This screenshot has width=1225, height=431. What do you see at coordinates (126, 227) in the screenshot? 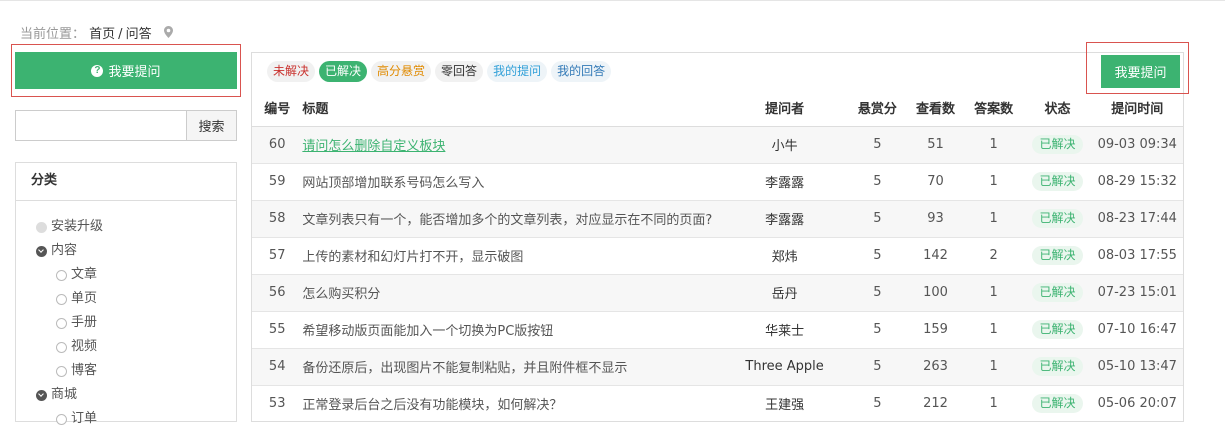
I see `category-item: 安装升级` at bounding box center [126, 227].